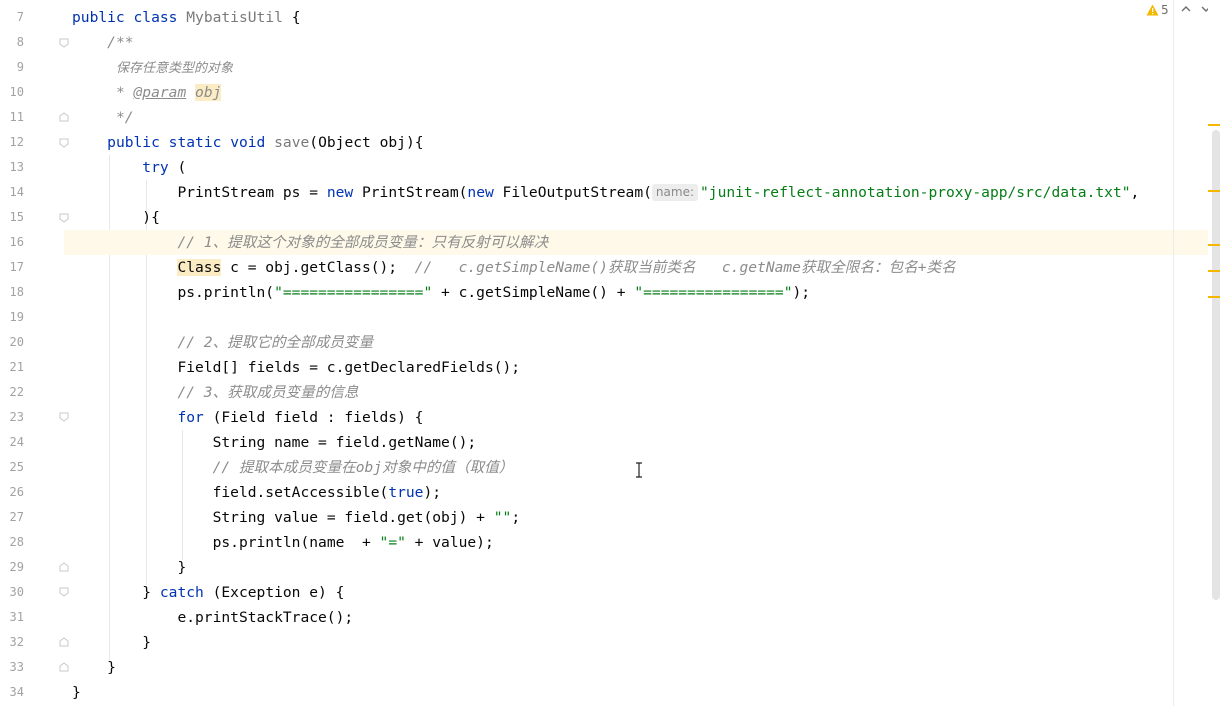 Image resolution: width=1224 pixels, height=706 pixels. What do you see at coordinates (124, 117) in the screenshot?
I see `code-line: */` at bounding box center [124, 117].